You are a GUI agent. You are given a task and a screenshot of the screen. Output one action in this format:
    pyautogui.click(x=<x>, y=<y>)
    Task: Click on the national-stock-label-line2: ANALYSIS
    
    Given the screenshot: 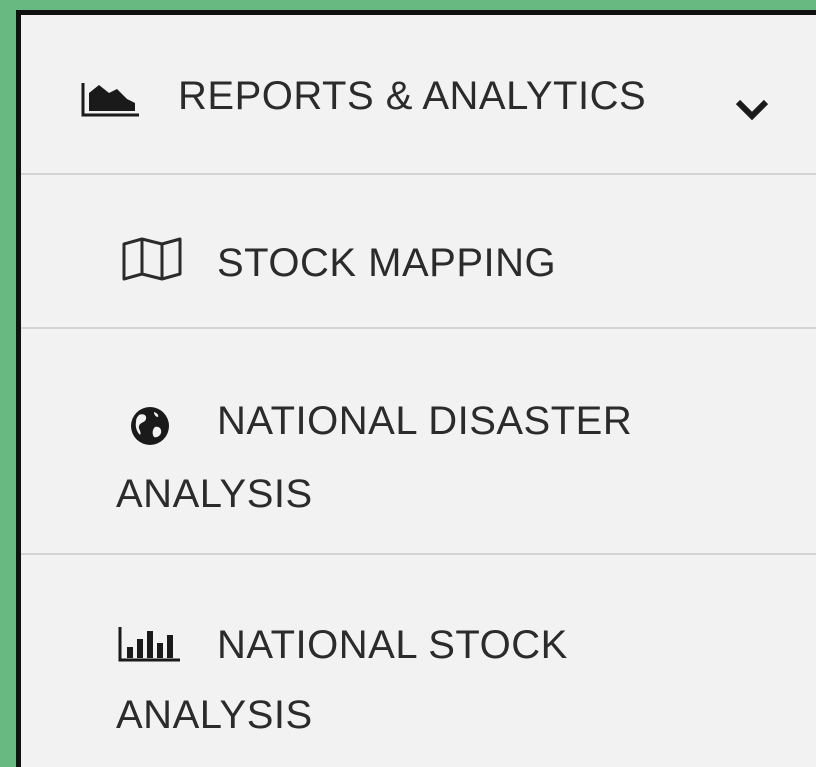 What is the action you would take?
    pyautogui.click(x=214, y=715)
    